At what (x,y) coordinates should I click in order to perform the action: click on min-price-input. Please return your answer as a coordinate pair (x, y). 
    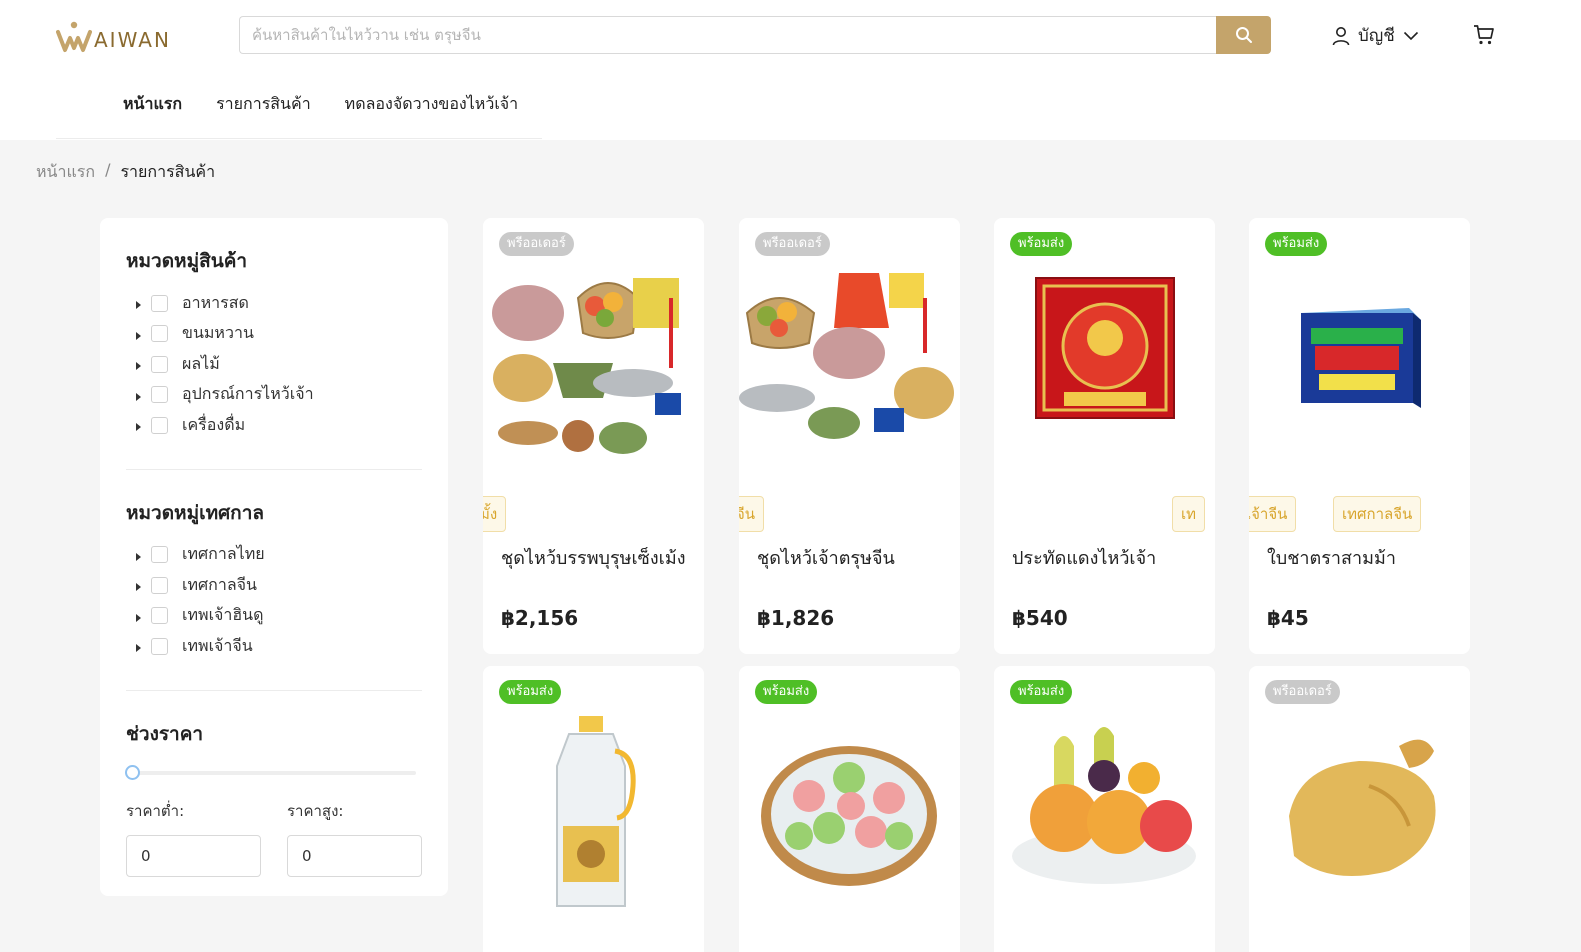
    Looking at the image, I should click on (193, 855).